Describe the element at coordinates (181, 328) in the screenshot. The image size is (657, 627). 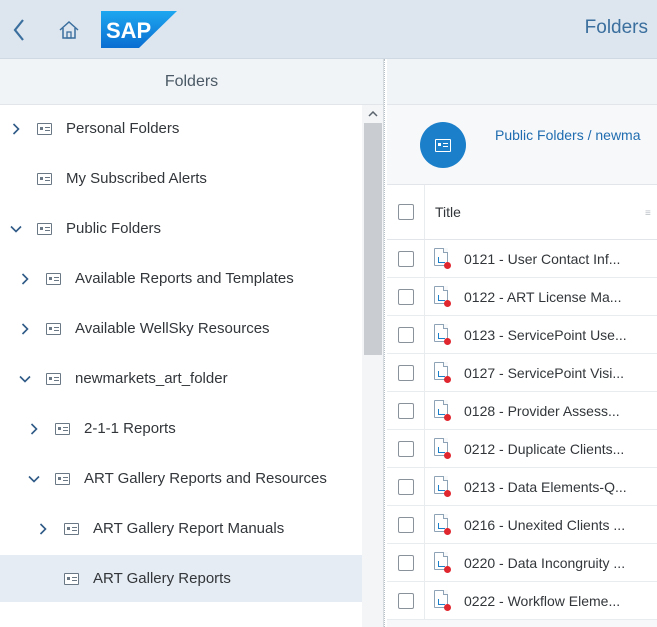
I see `tree-item: Available WellSky Resources` at that location.